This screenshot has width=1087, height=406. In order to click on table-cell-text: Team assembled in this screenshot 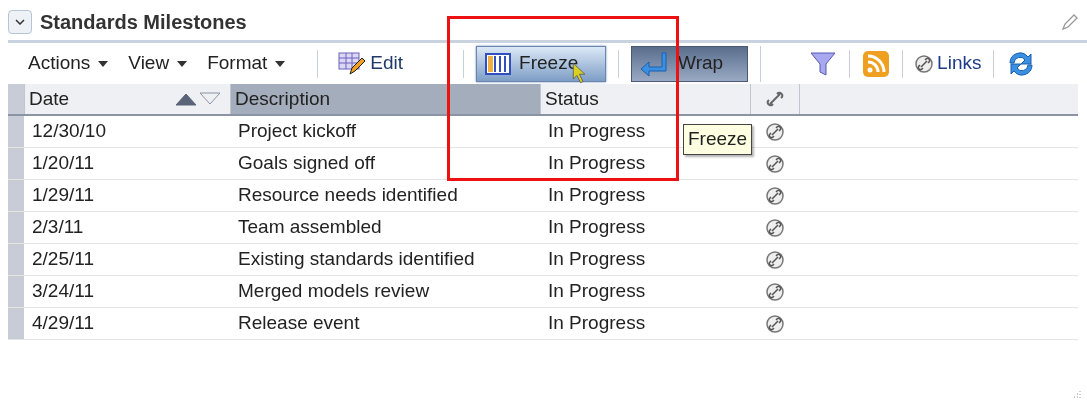, I will do `click(310, 227)`.